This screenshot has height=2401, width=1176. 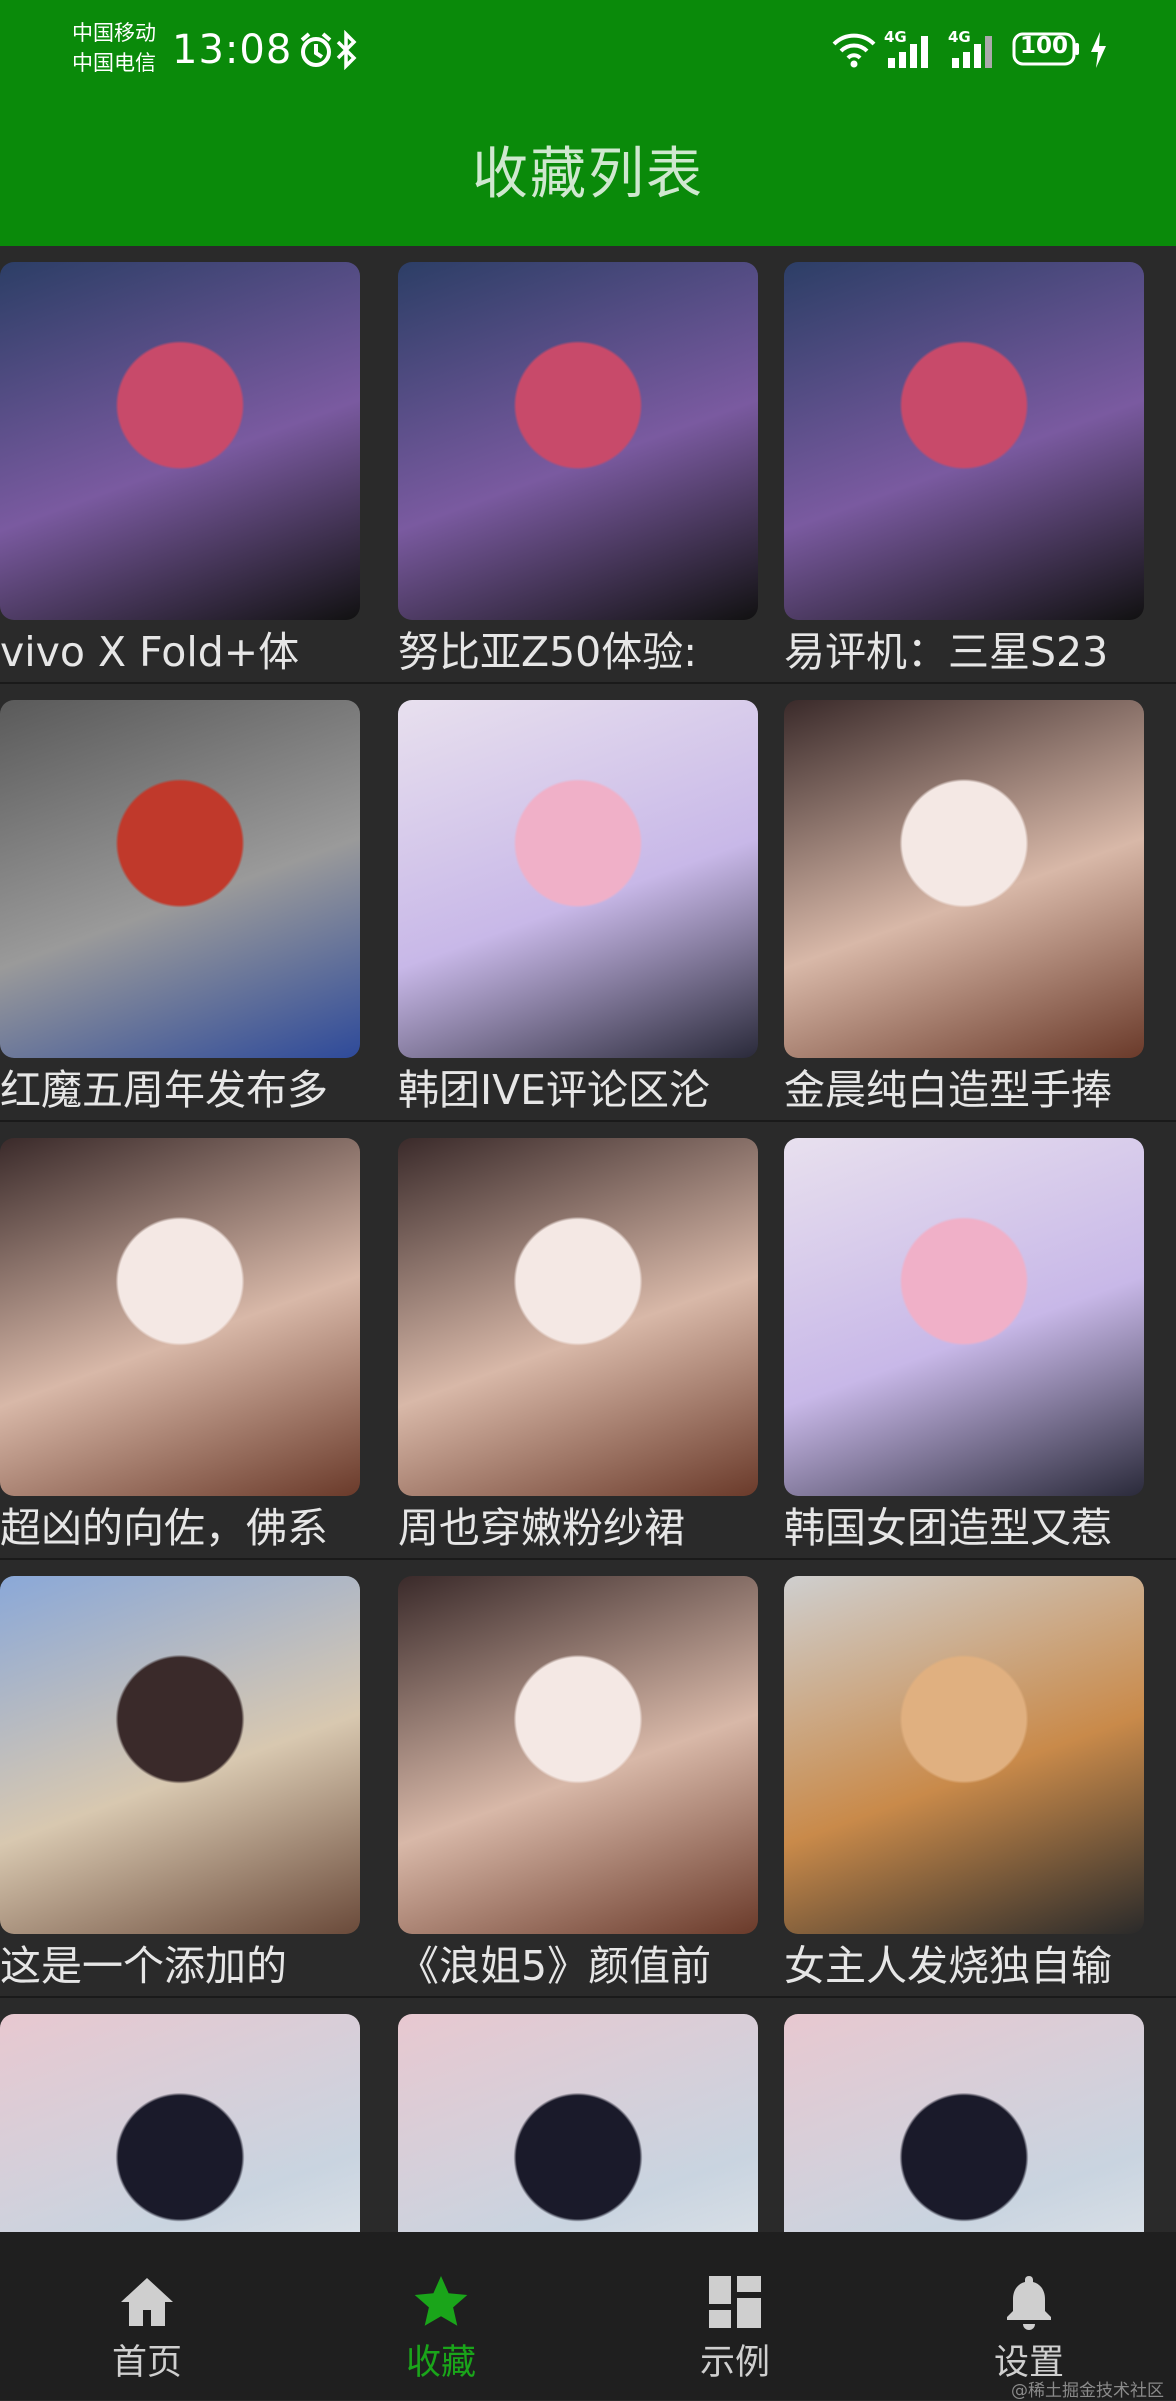 What do you see at coordinates (541, 1528) in the screenshot?
I see `favorite-title: 周也穿嫩粉纱裙` at bounding box center [541, 1528].